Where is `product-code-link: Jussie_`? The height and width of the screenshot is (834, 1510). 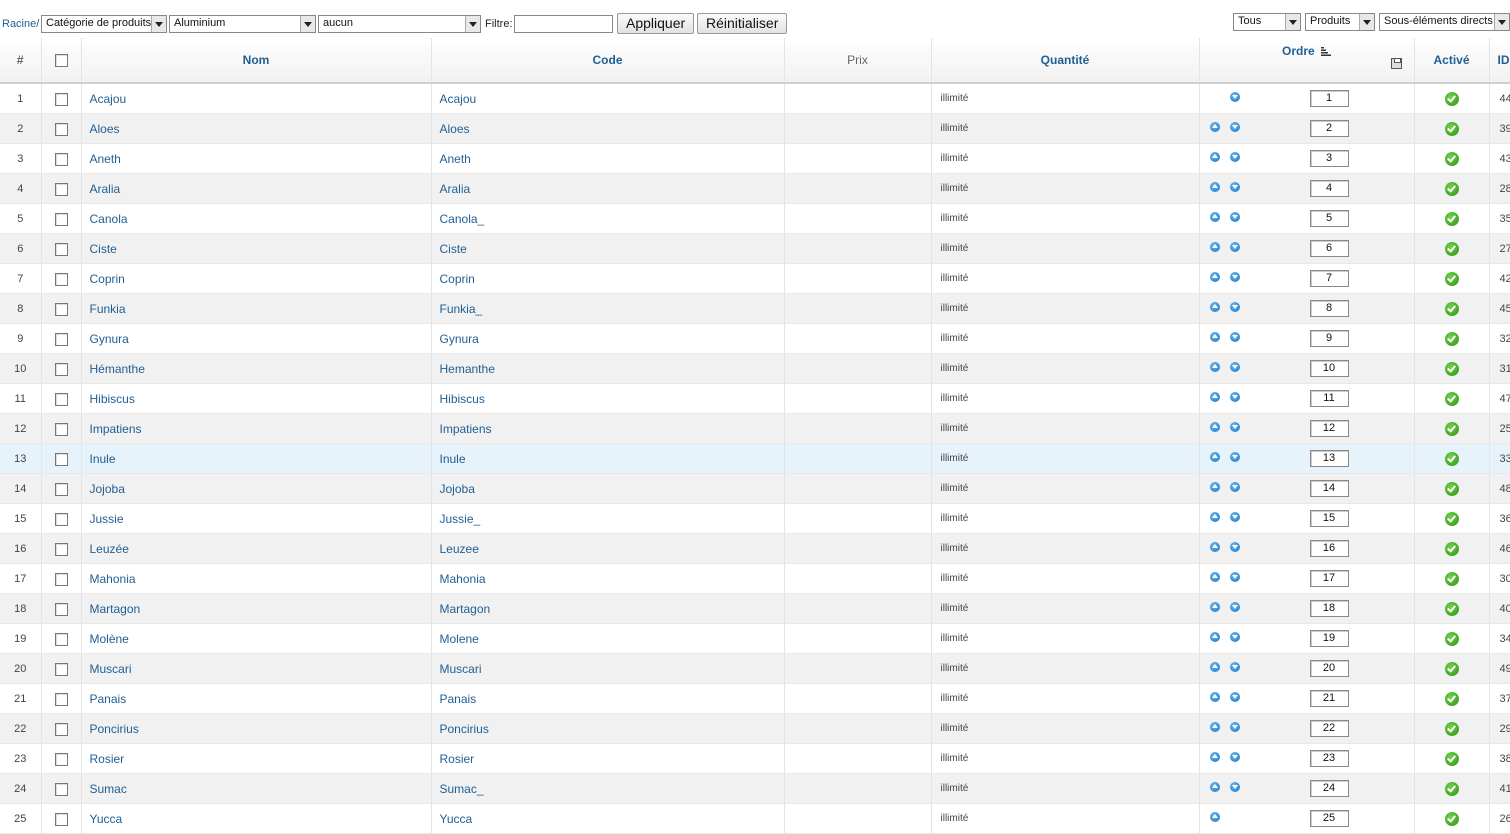 product-code-link: Jussie_ is located at coordinates (608, 518).